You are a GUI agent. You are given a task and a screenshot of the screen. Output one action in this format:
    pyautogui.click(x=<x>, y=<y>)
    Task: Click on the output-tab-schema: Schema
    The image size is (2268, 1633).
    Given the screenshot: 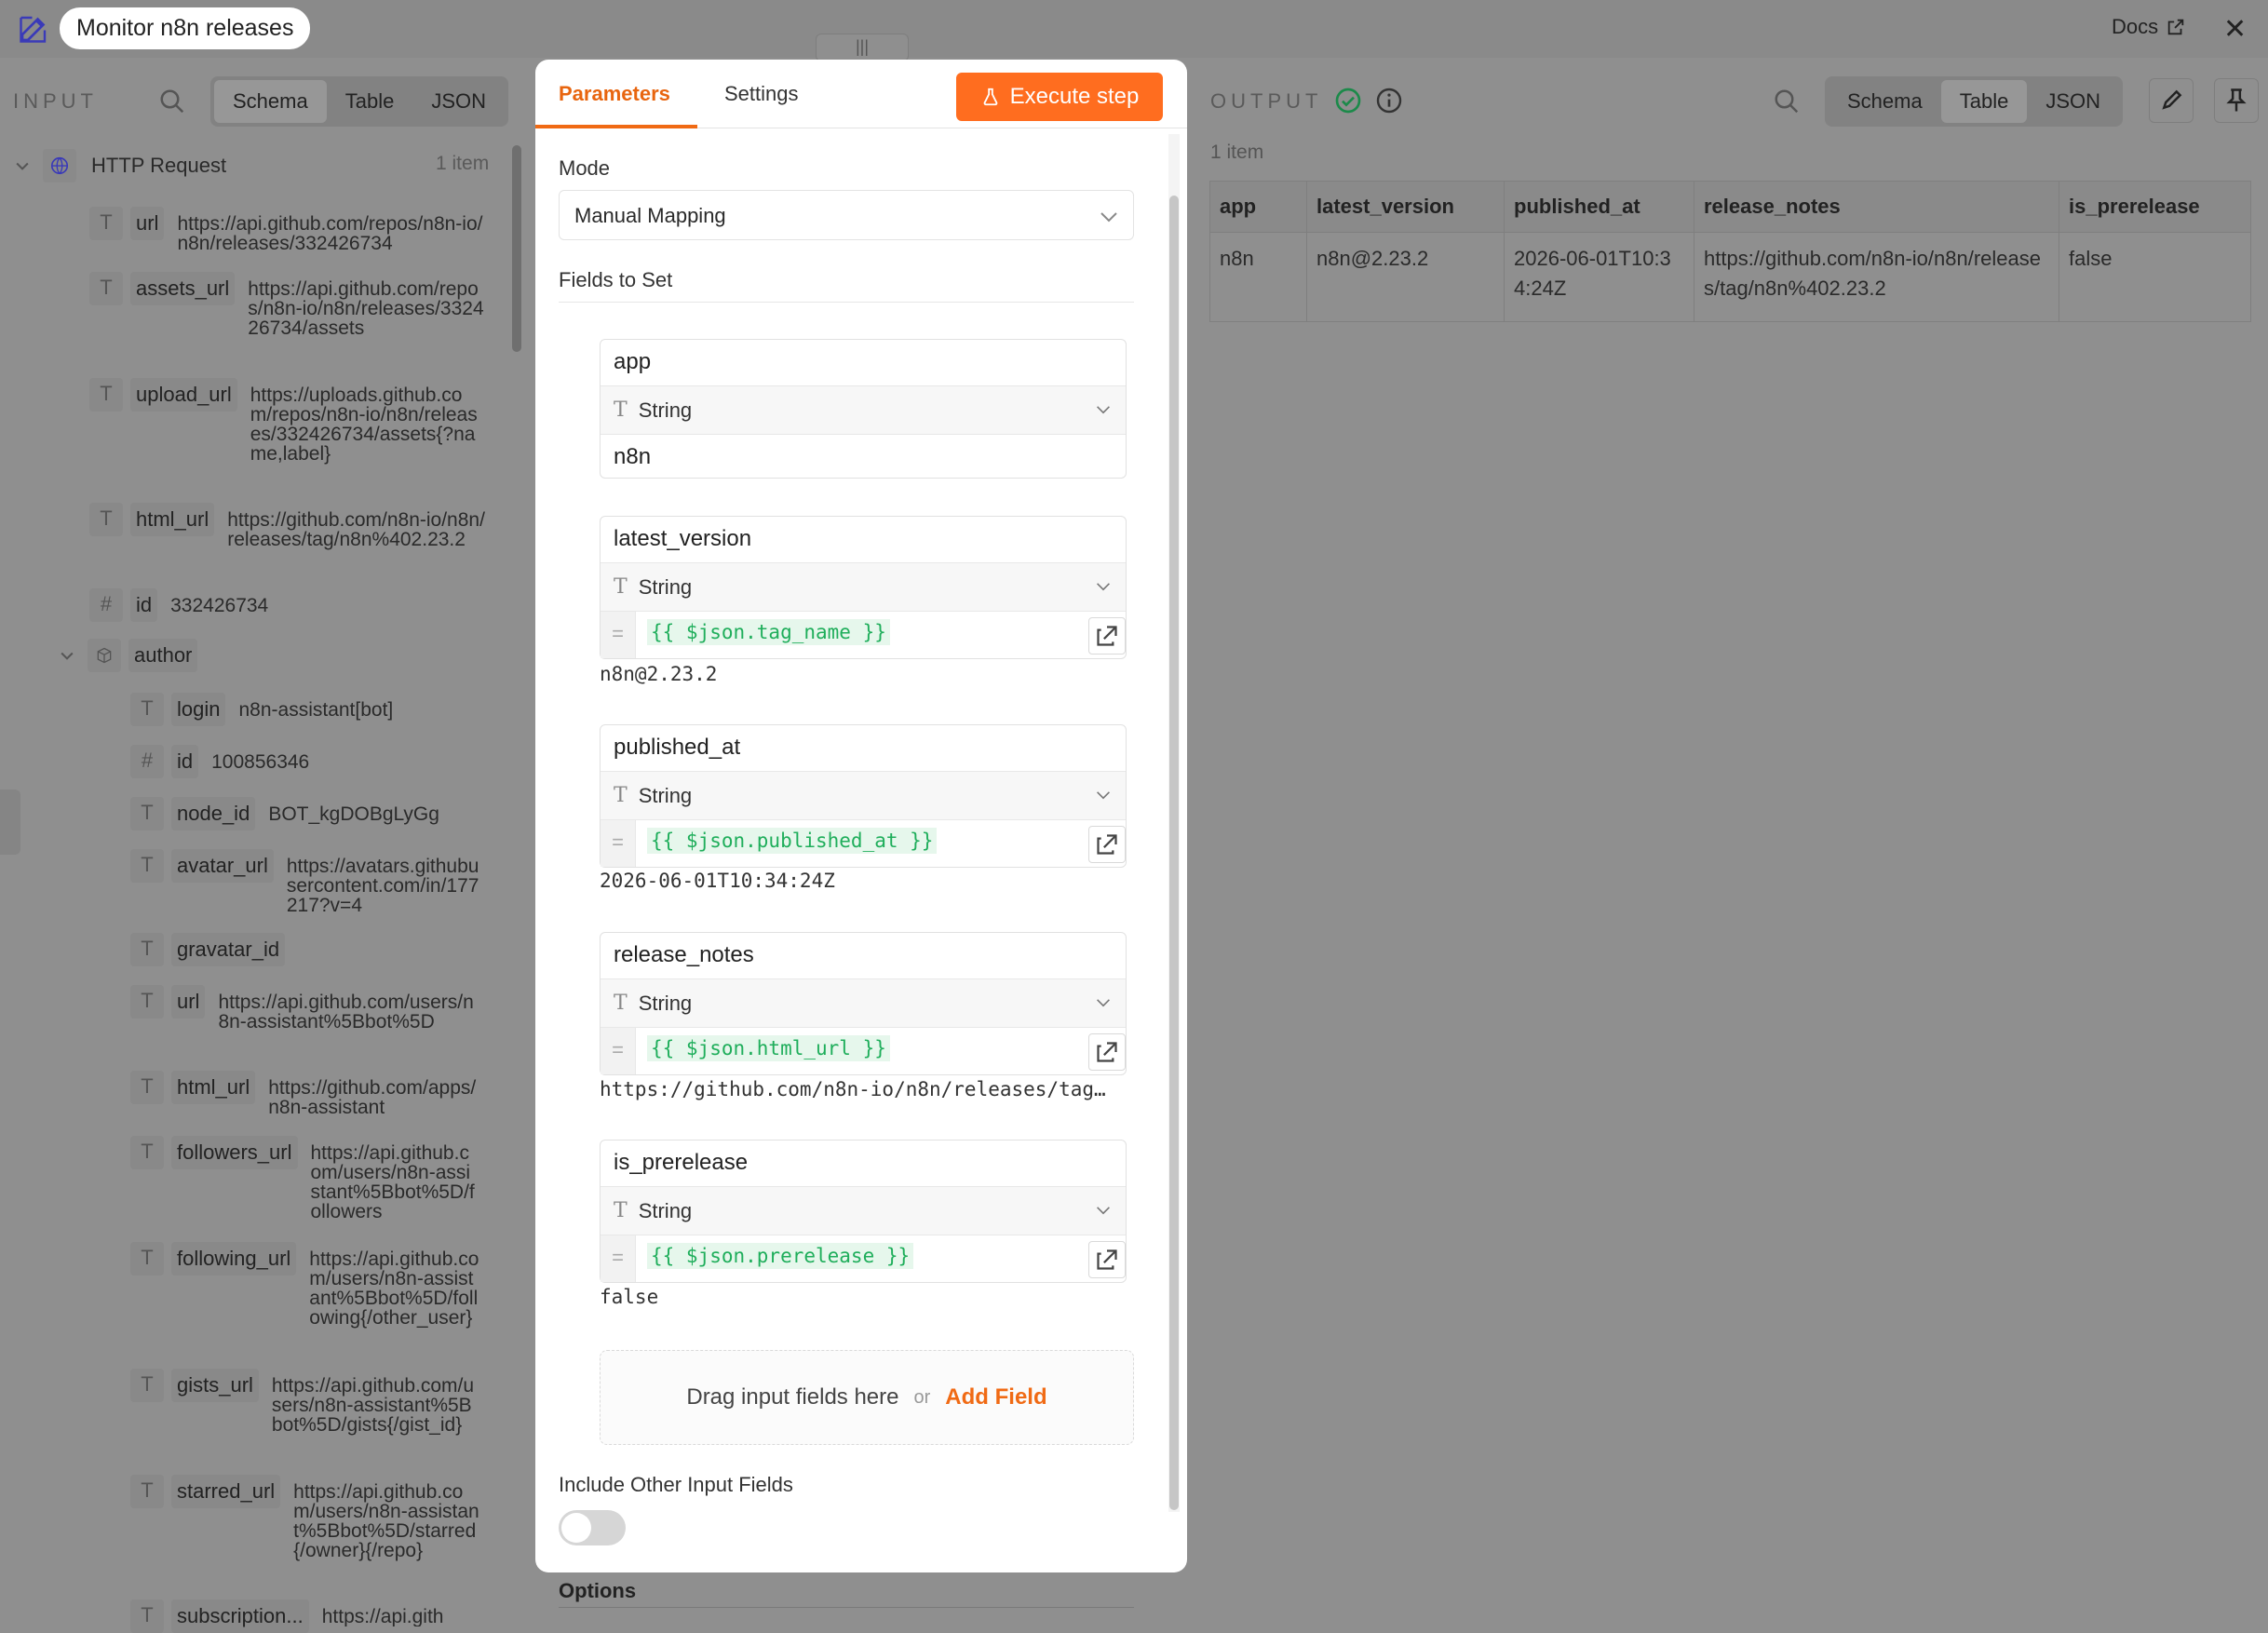 What is the action you would take?
    pyautogui.click(x=1885, y=101)
    